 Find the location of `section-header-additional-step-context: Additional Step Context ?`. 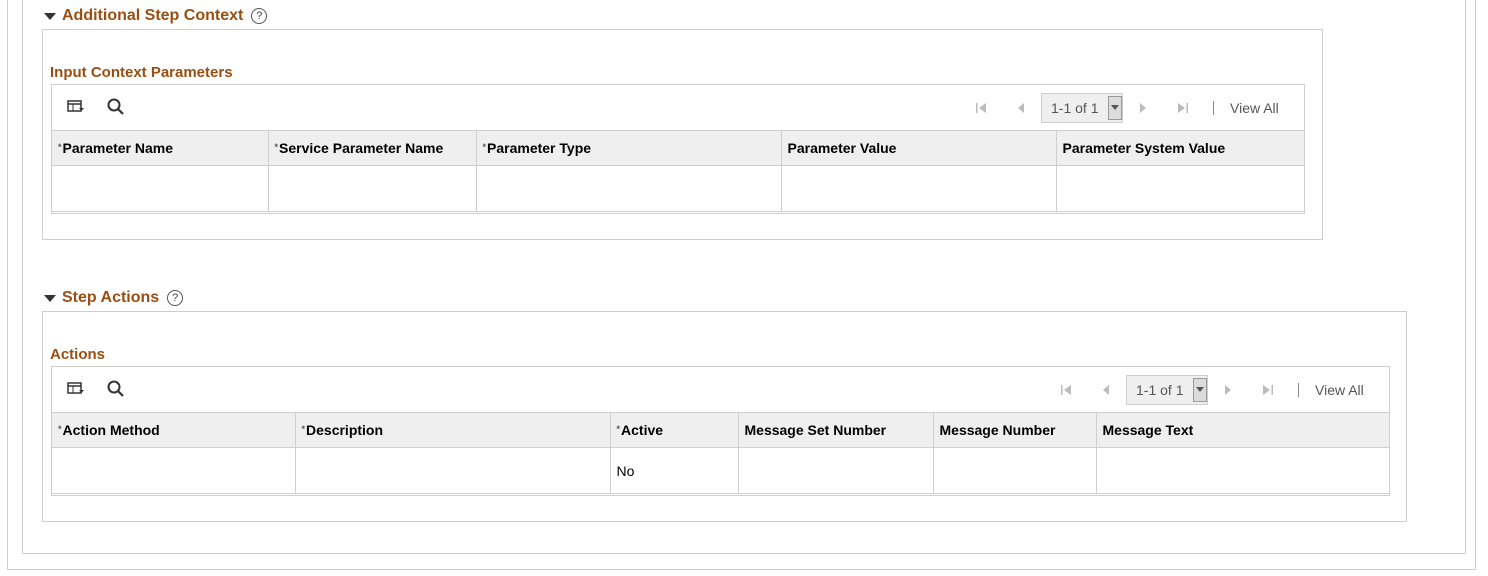

section-header-additional-step-context: Additional Step Context ? is located at coordinates (156, 16).